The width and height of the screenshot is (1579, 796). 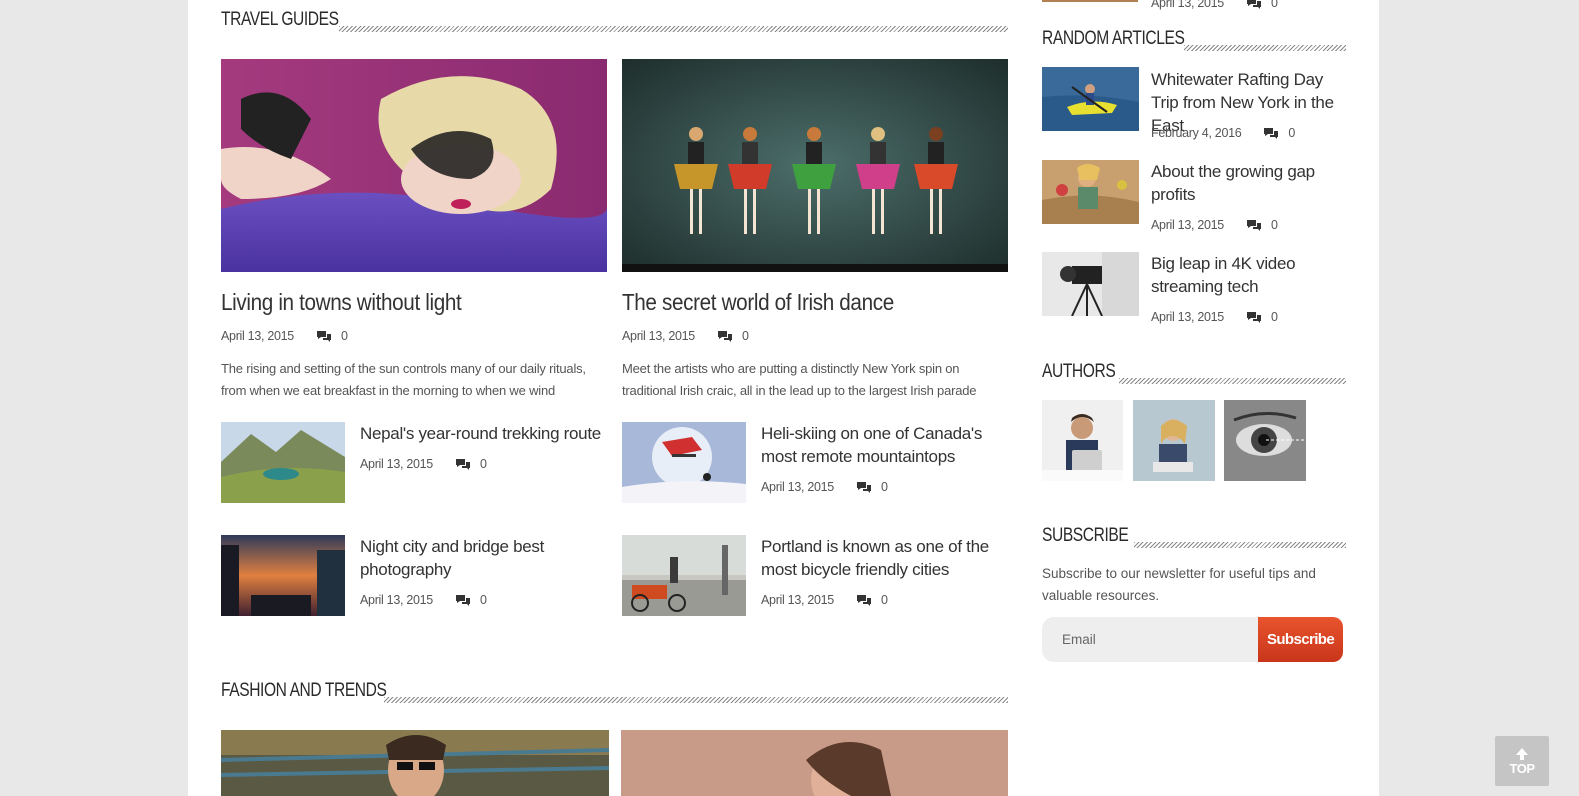 What do you see at coordinates (814, 763) in the screenshot?
I see `fashion-image-woman` at bounding box center [814, 763].